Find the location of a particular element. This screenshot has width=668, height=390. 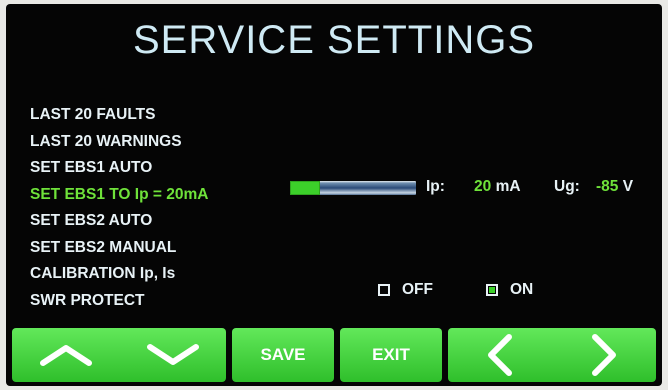

nav-left-button is located at coordinates (500, 355).